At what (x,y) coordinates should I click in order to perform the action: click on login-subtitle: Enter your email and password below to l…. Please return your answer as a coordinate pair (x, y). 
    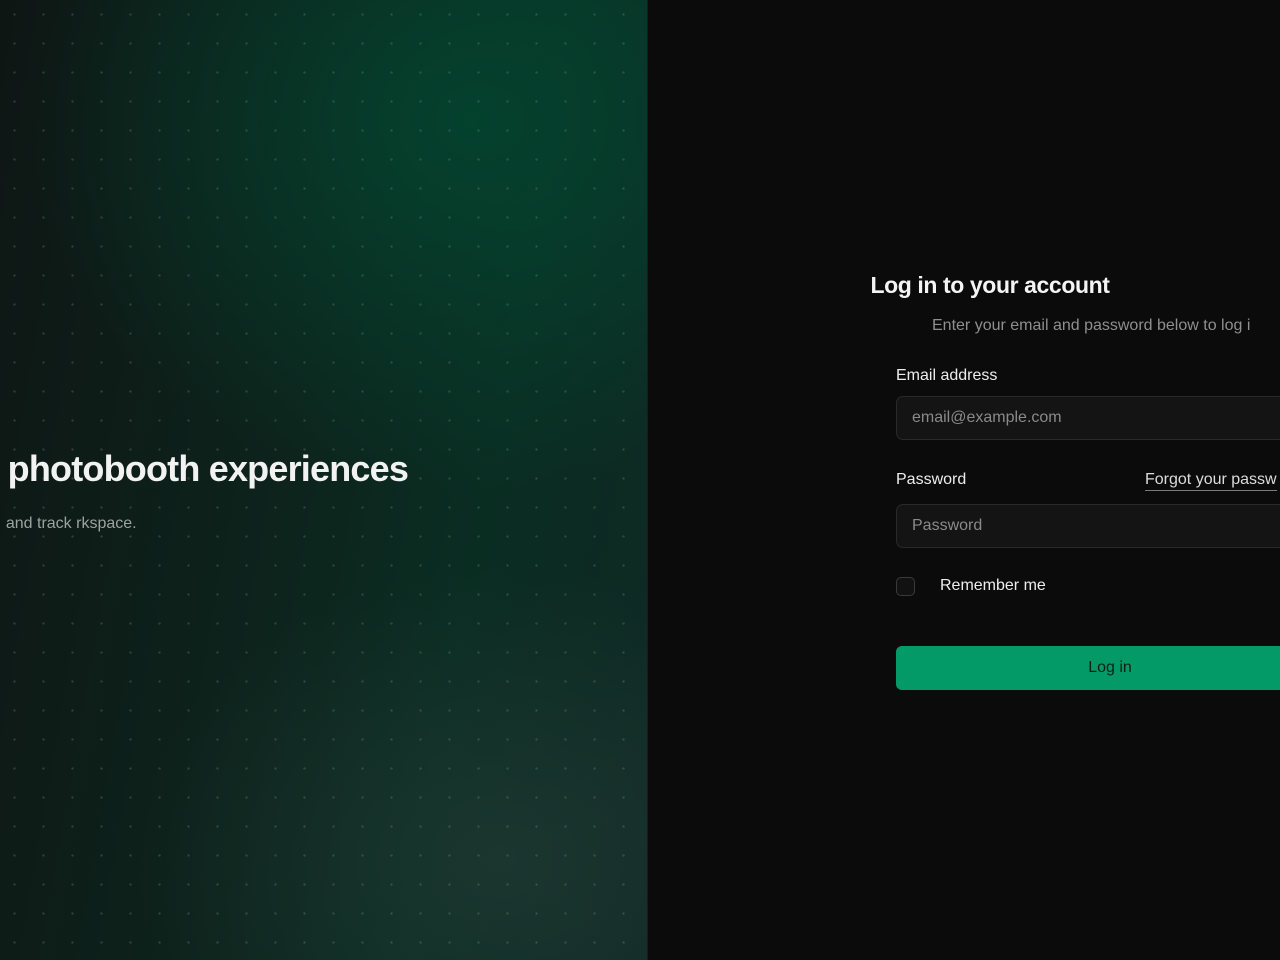
    Looking at the image, I should click on (1091, 325).